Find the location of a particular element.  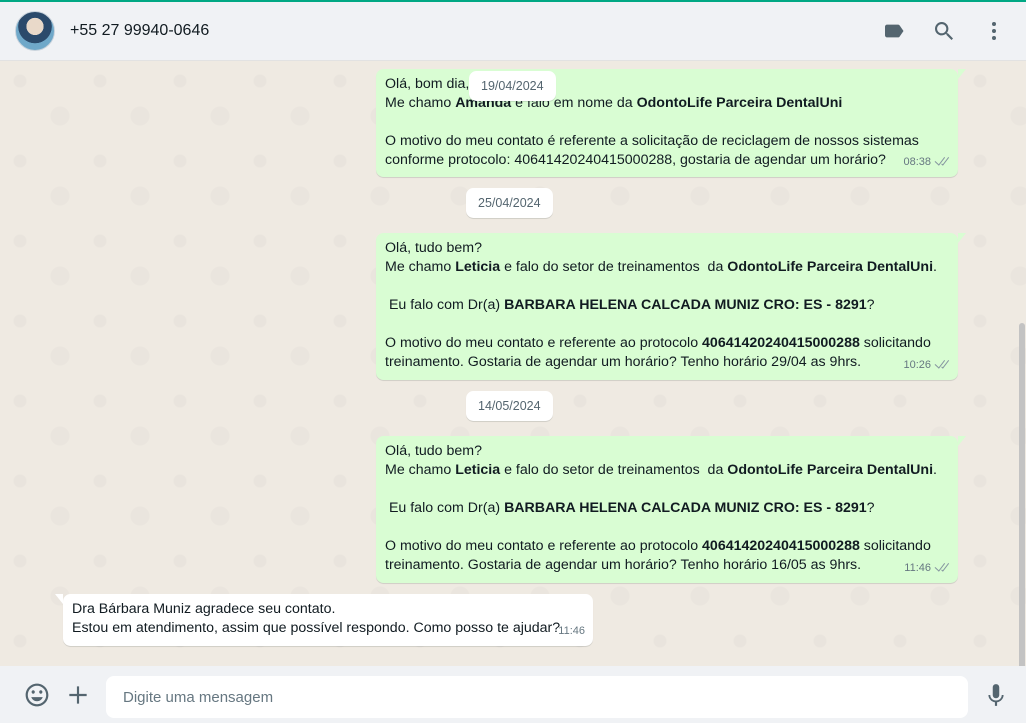

message-meta: 10:26 is located at coordinates (926, 365).